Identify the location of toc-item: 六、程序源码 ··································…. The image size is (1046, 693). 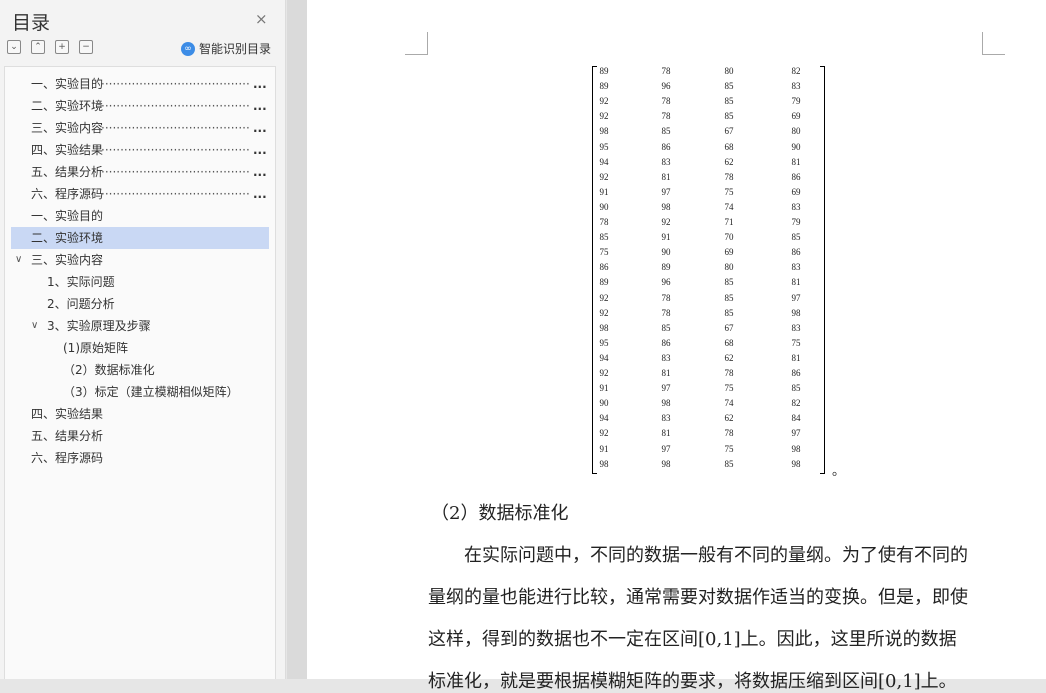
(140, 194).